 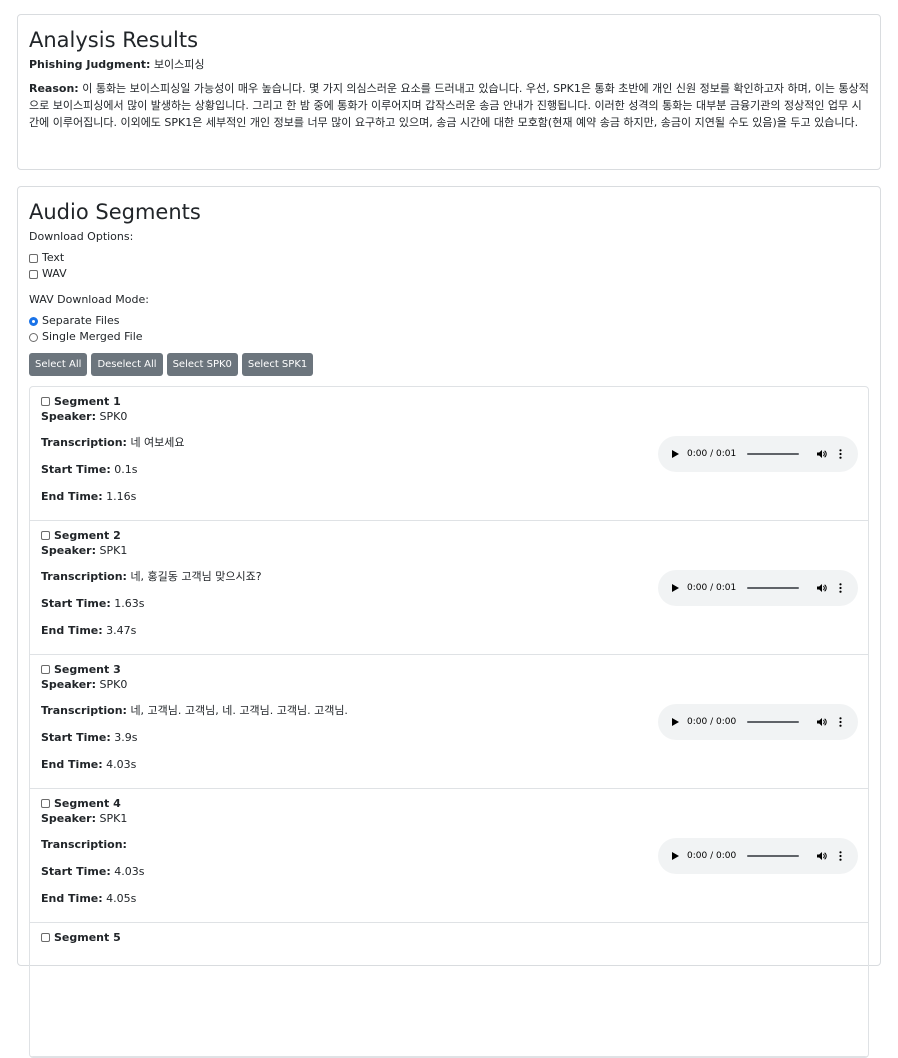 What do you see at coordinates (454, 898) in the screenshot?
I see `segment-end: End Time: 4.05s` at bounding box center [454, 898].